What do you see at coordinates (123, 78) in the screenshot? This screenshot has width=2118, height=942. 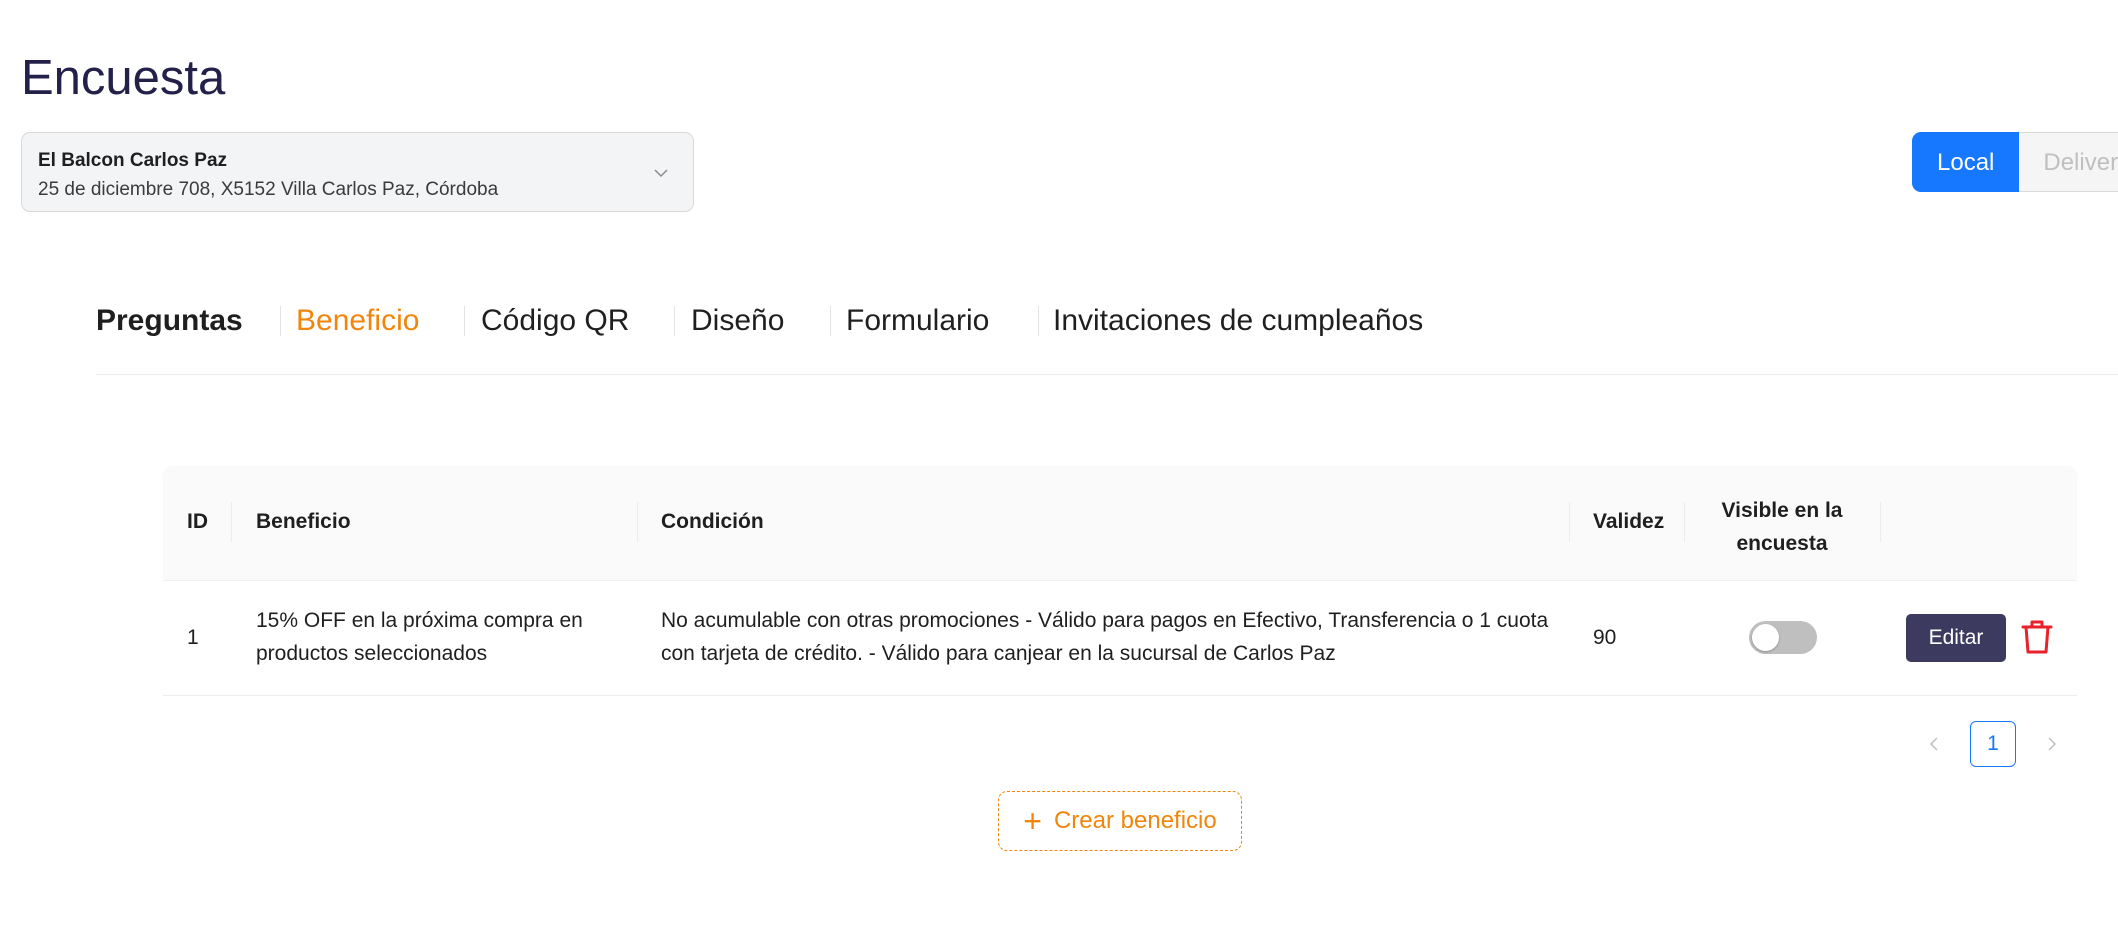 I see `page-title: Encuesta` at bounding box center [123, 78].